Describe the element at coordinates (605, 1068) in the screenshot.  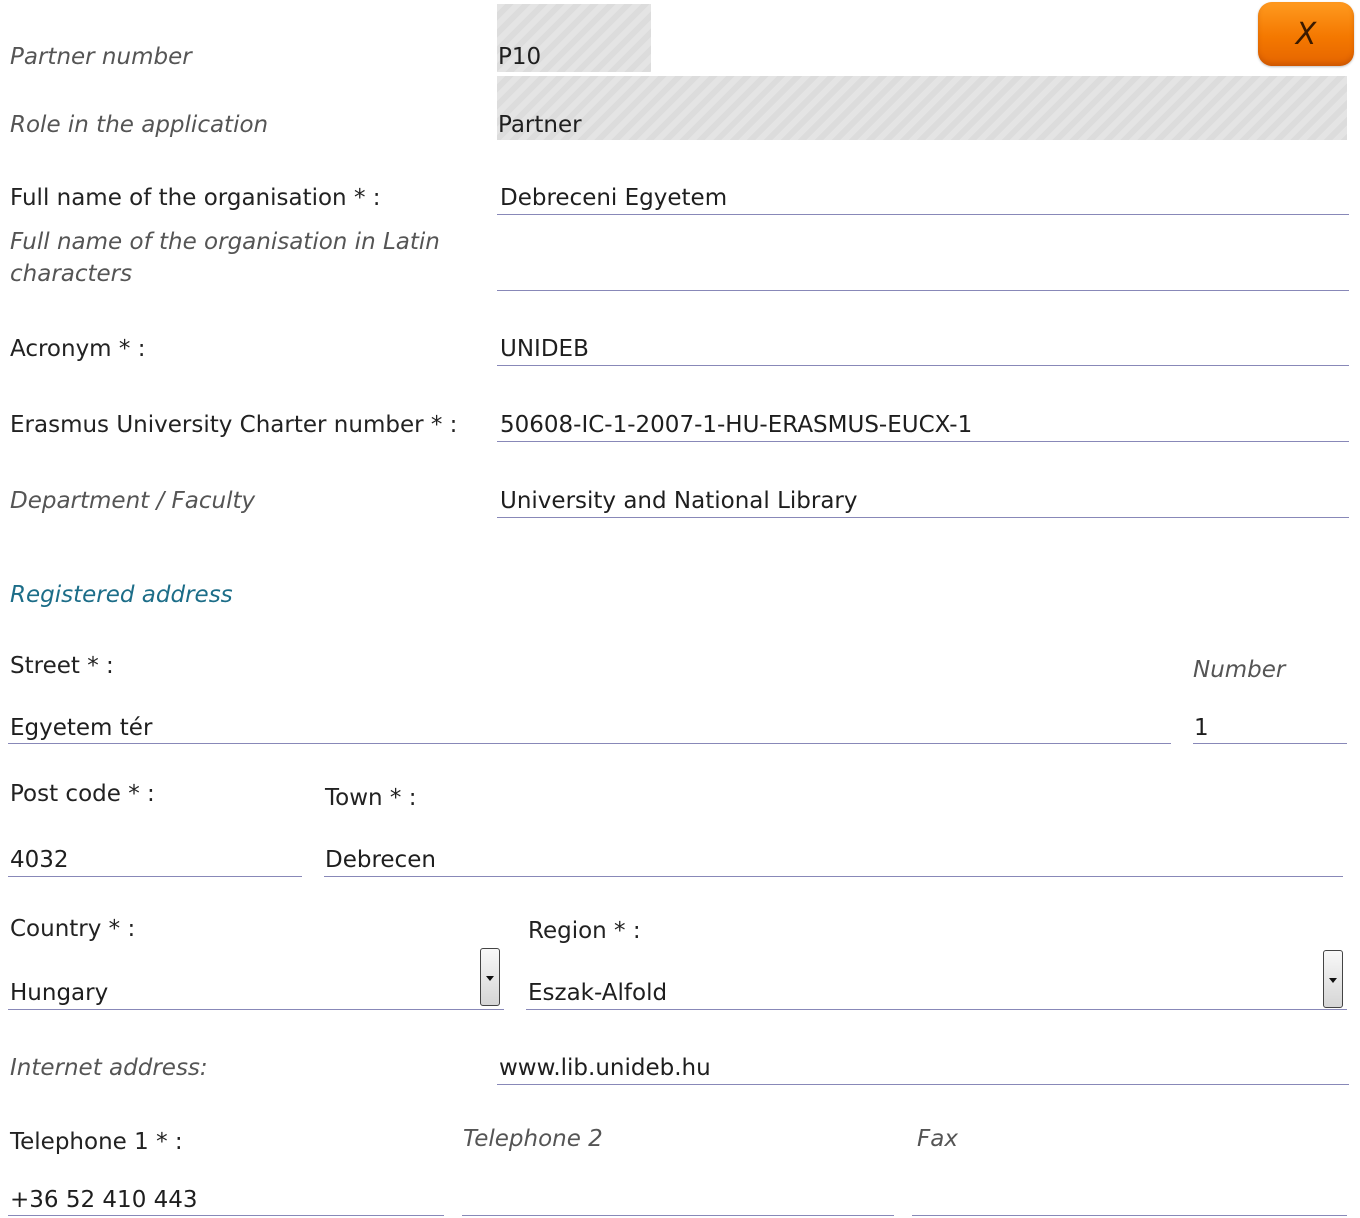
I see `internet-address-input: www.lib.unideb.hu` at that location.